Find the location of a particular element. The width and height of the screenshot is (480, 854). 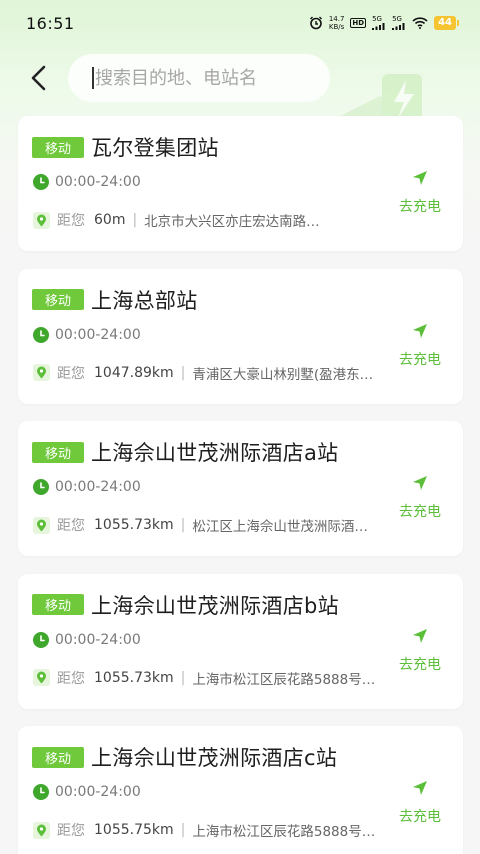

chevron-left-icon is located at coordinates (38, 78).